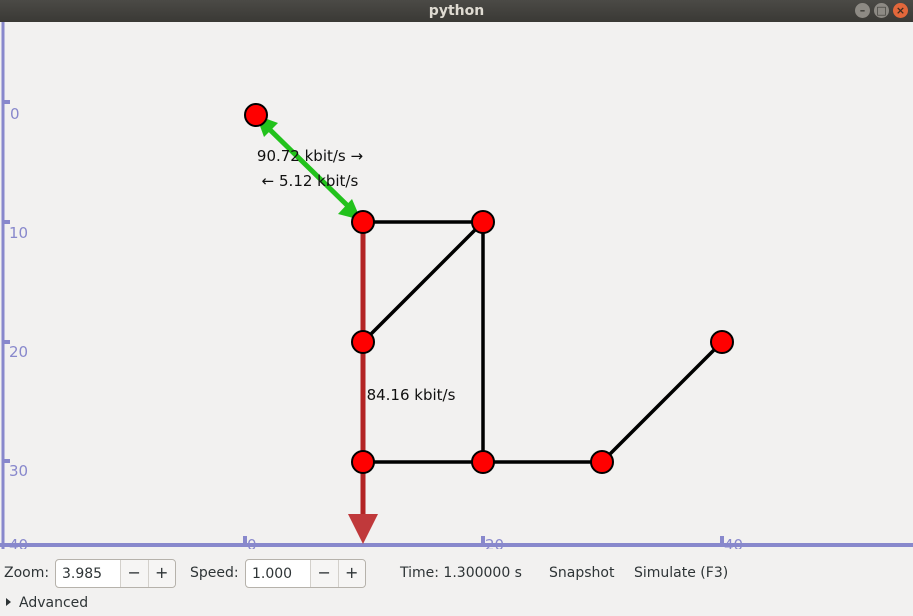 The width and height of the screenshot is (913, 616). I want to click on window-title: python, so click(456, 11).